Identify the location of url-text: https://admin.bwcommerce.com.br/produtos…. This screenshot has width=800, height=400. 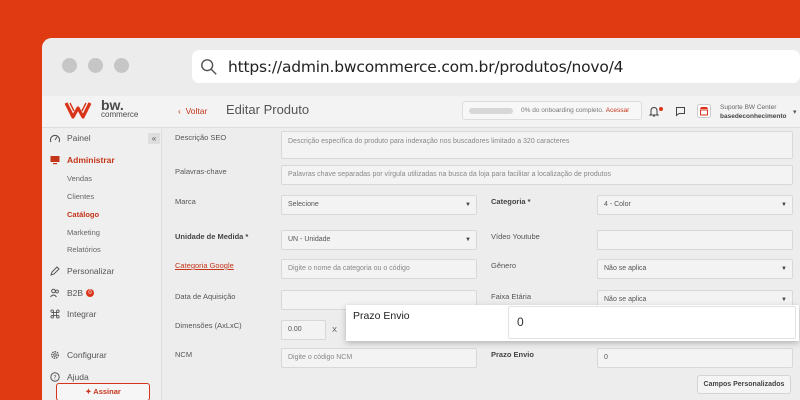
(426, 66).